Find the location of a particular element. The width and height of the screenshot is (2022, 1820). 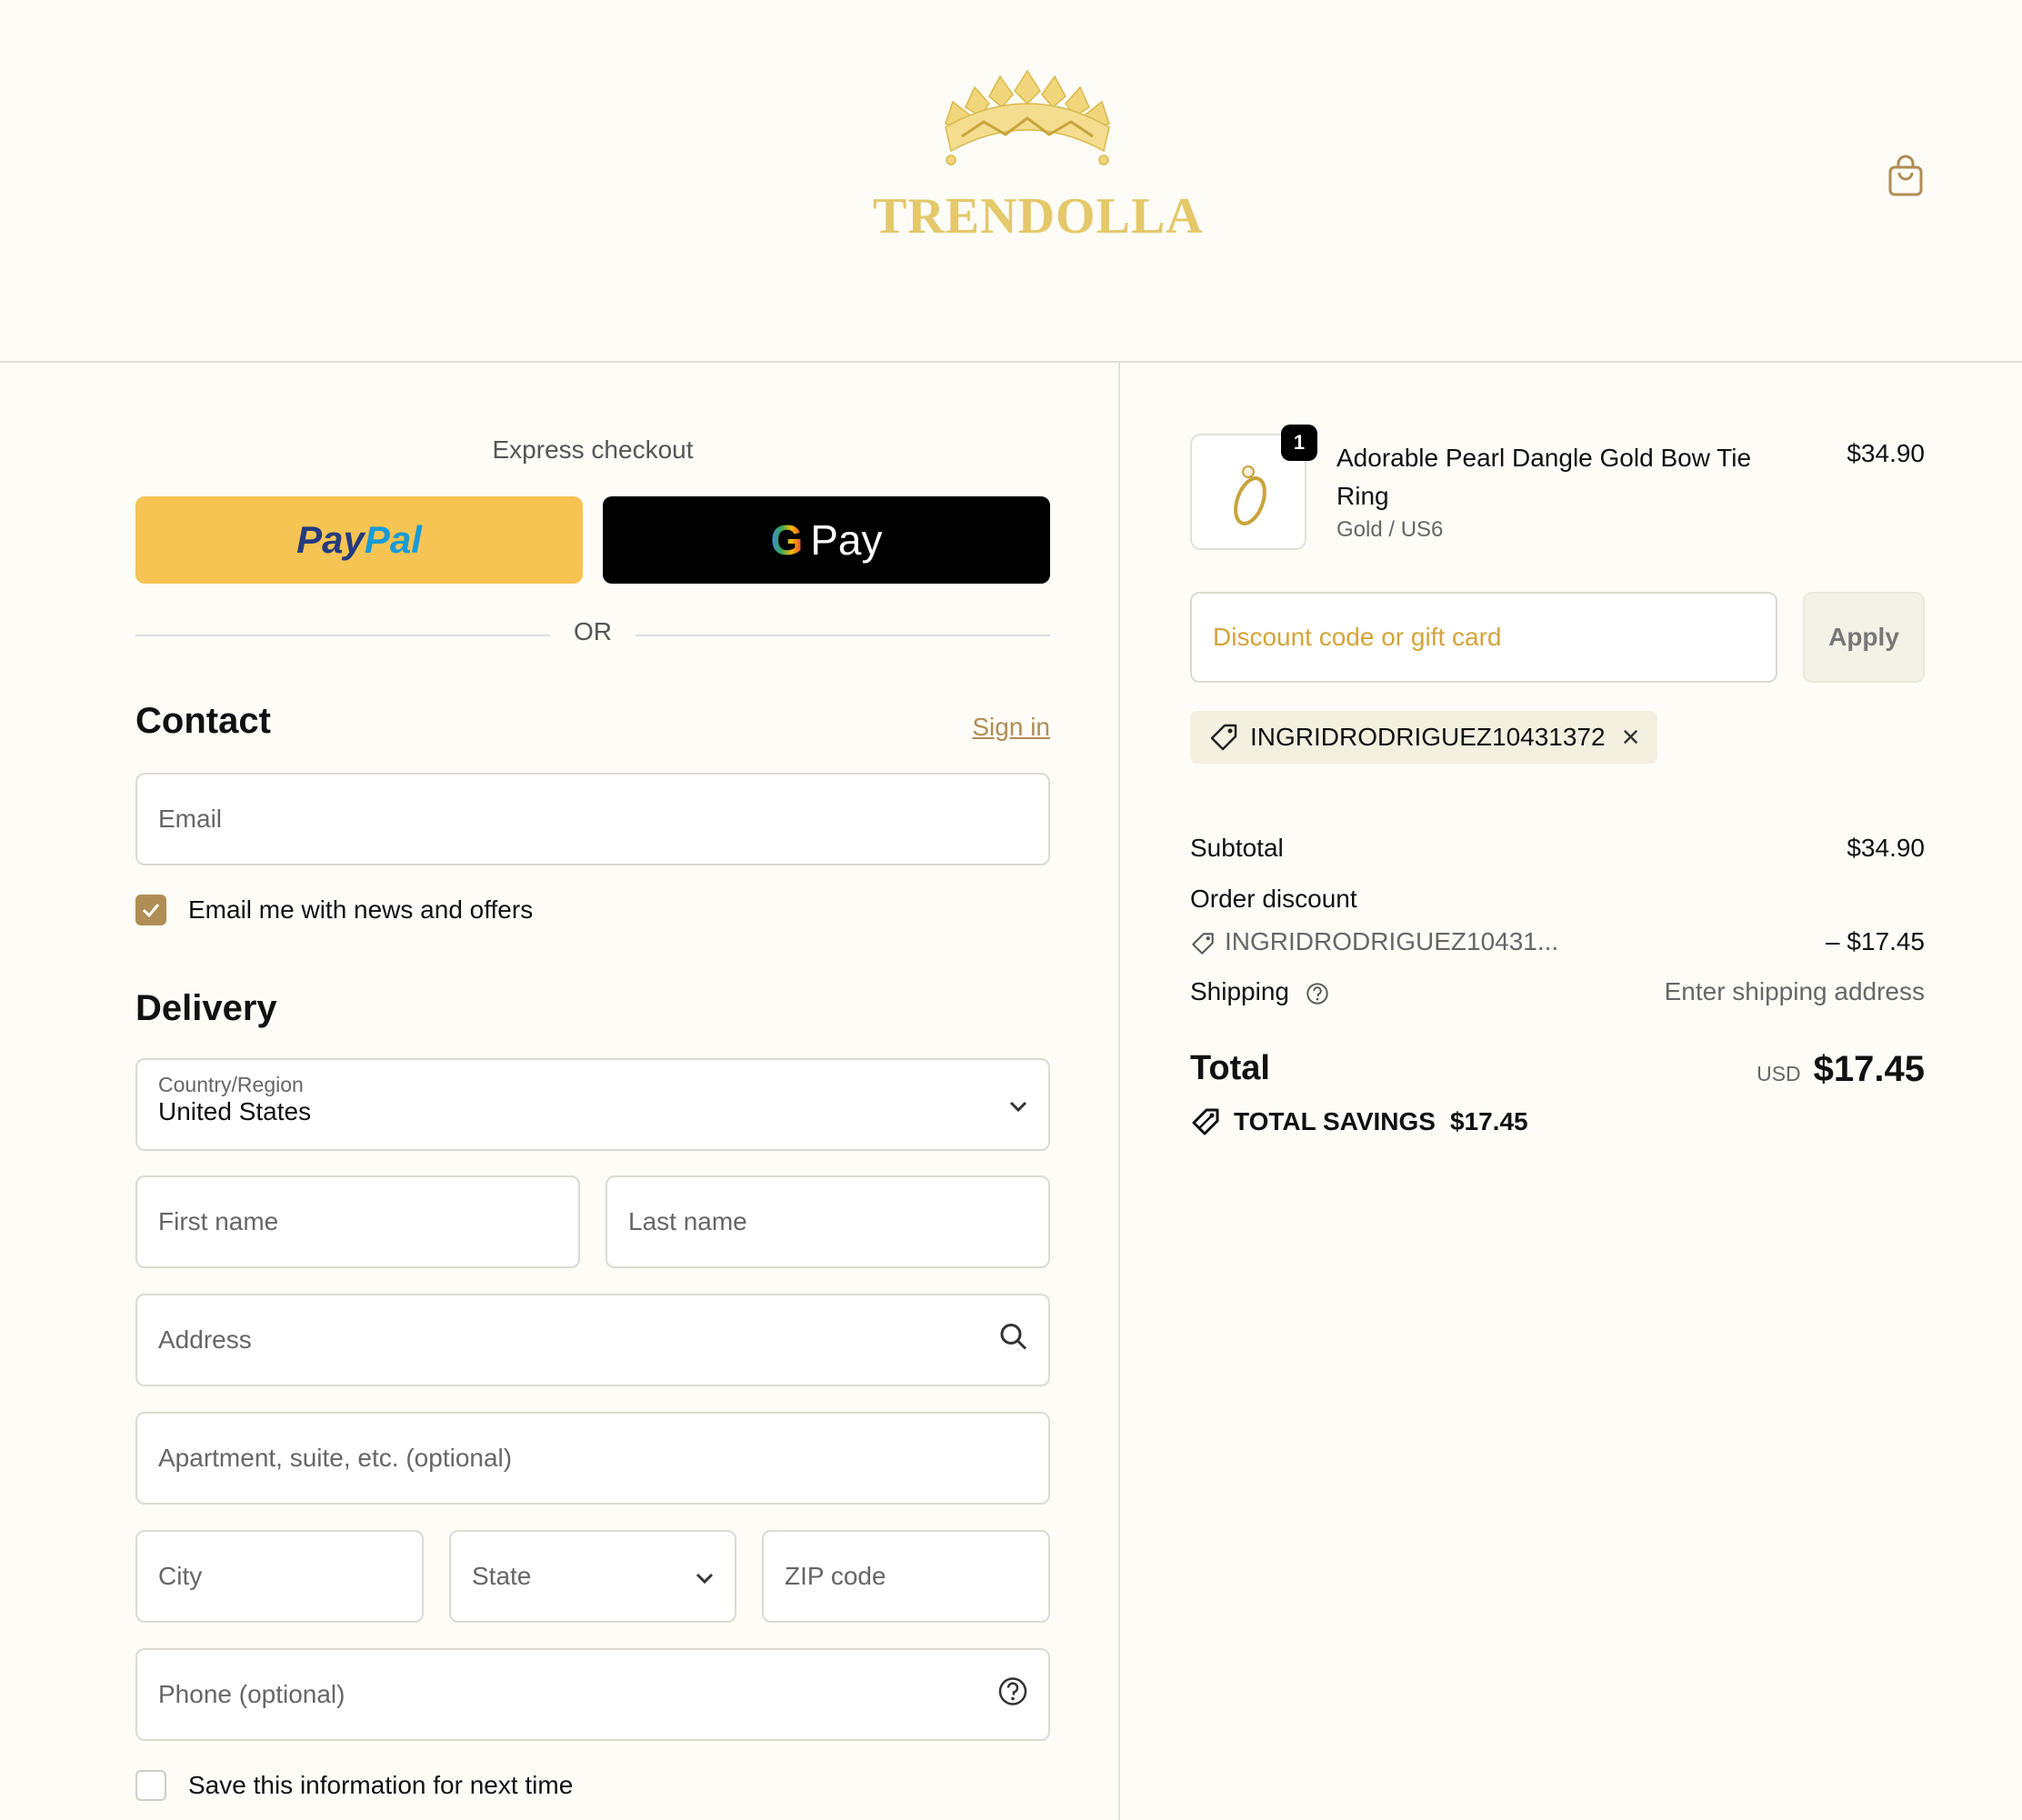

total-savings-row: TOTAL SAVINGS $17.45 is located at coordinates (1557, 1121).